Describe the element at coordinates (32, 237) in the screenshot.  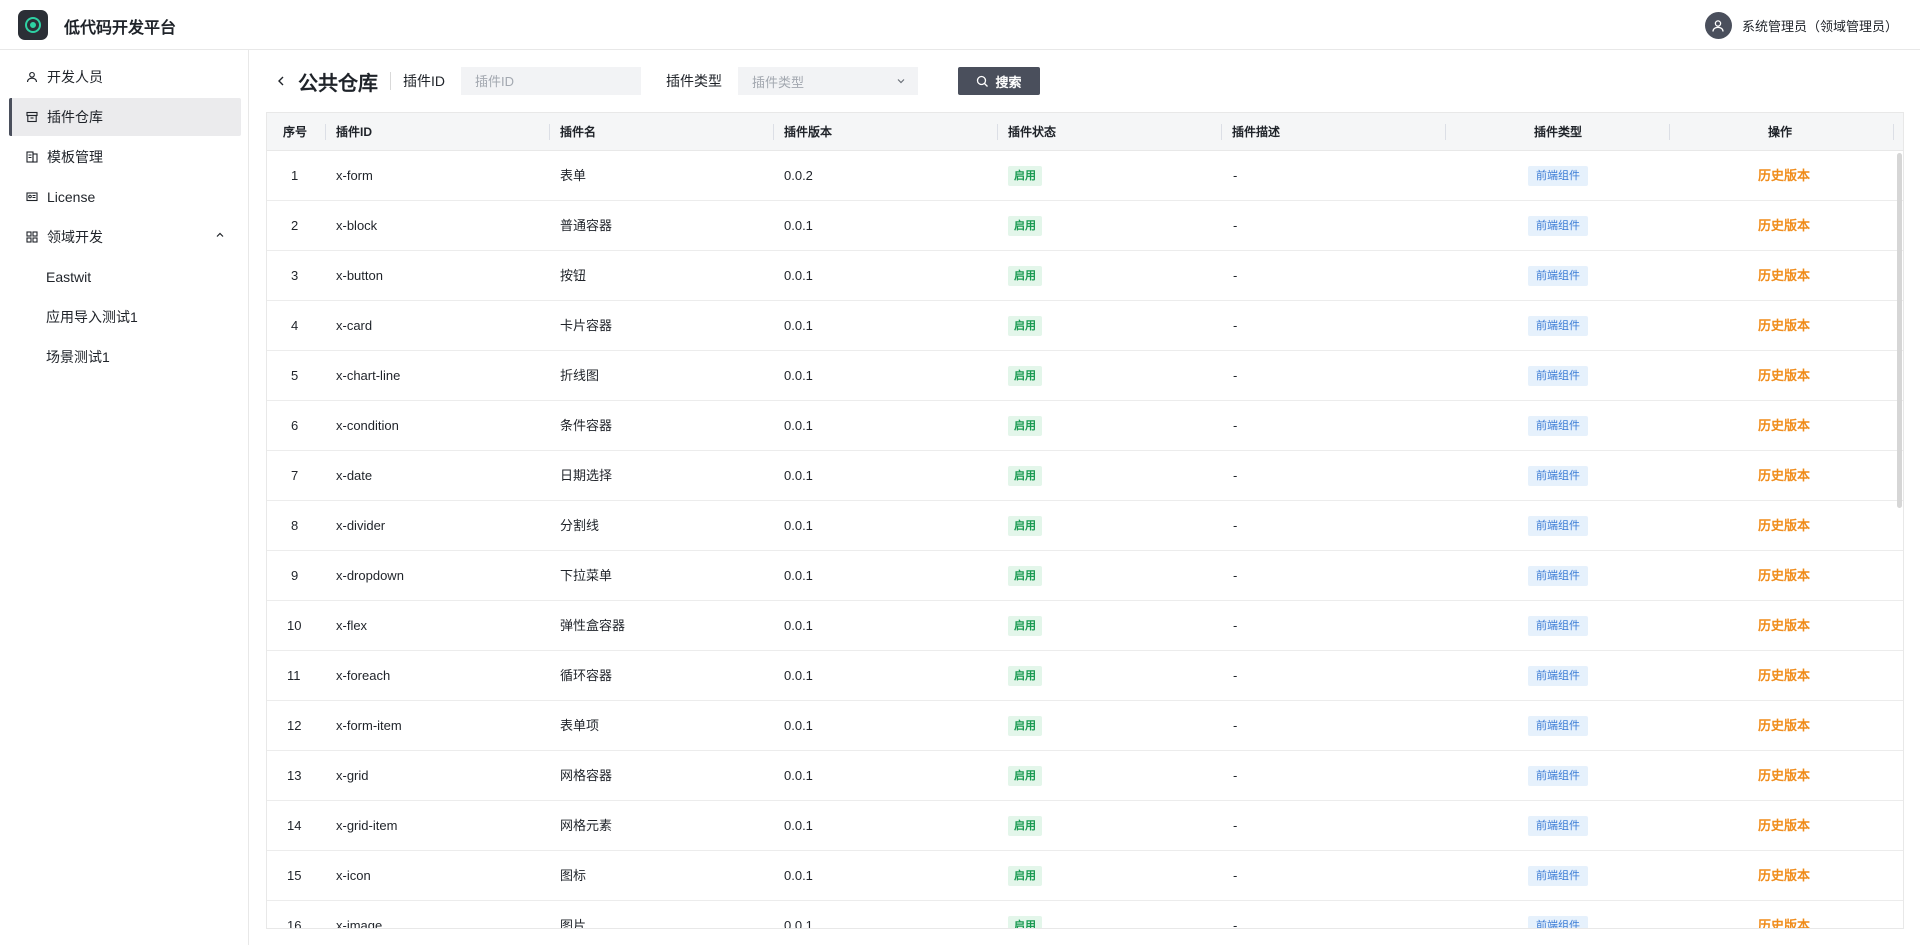
I see `grid-icon` at that location.